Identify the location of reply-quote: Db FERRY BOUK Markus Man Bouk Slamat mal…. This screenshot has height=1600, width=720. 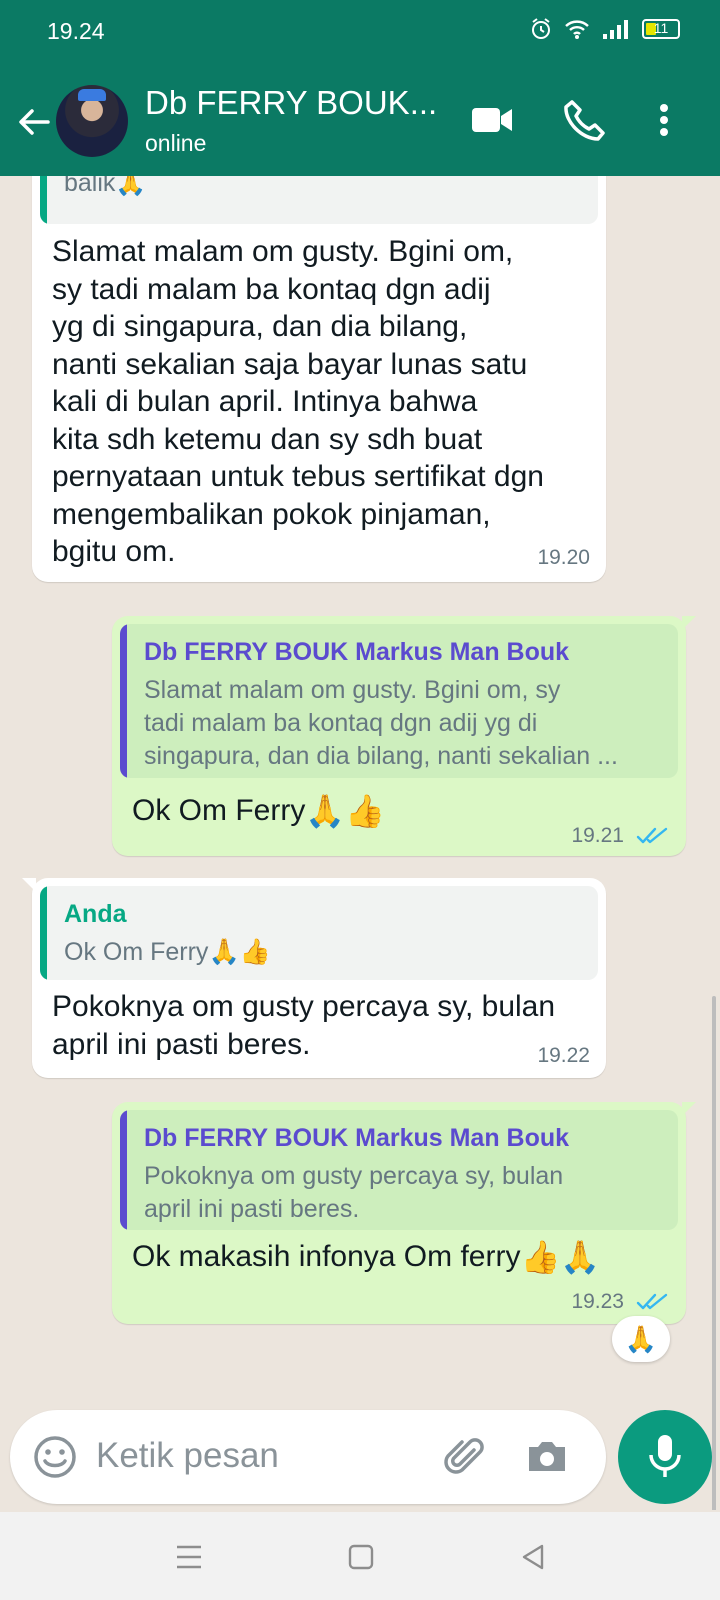
(399, 701).